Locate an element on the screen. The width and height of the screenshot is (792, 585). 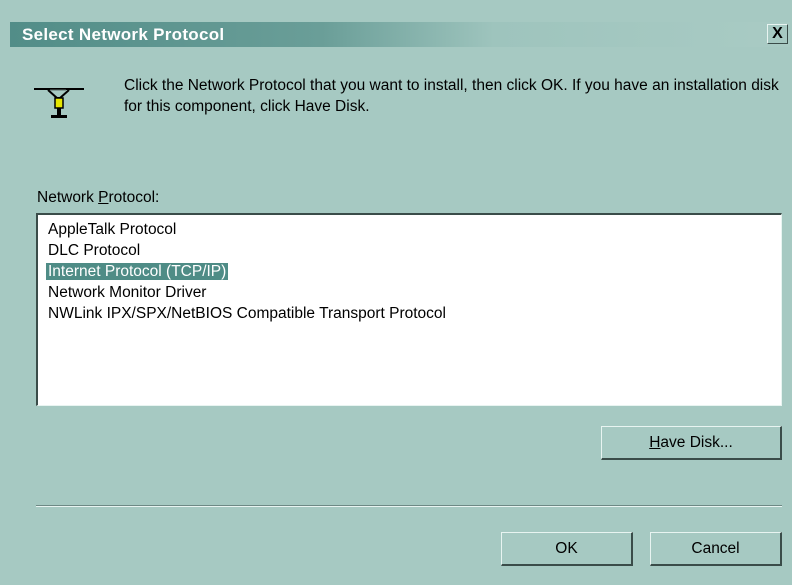
list-item-selected: Internet Protocol (TCP/IP) is located at coordinates (413, 272).